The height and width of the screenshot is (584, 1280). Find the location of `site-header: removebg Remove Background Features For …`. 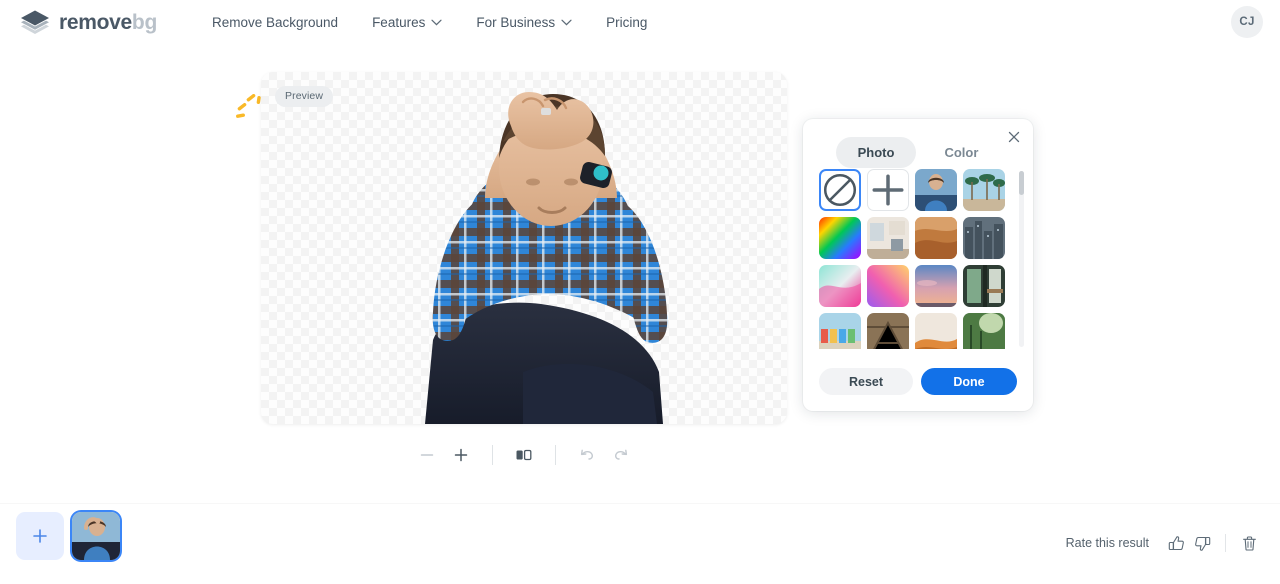

site-header: removebg Remove Background Features For … is located at coordinates (640, 22).